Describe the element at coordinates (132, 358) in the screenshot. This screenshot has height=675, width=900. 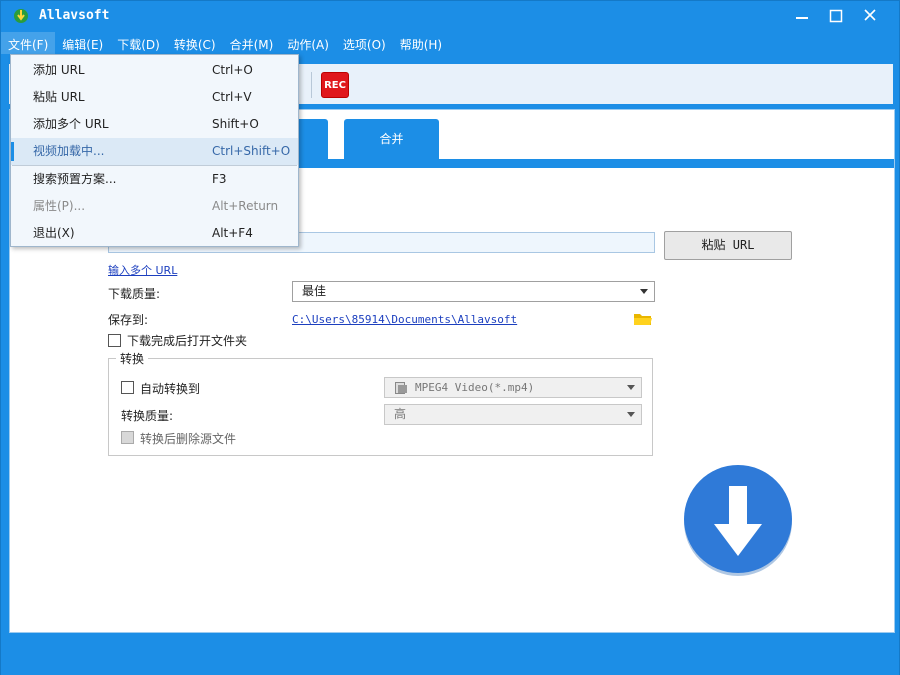
I see `convert-group-title: 转换` at that location.